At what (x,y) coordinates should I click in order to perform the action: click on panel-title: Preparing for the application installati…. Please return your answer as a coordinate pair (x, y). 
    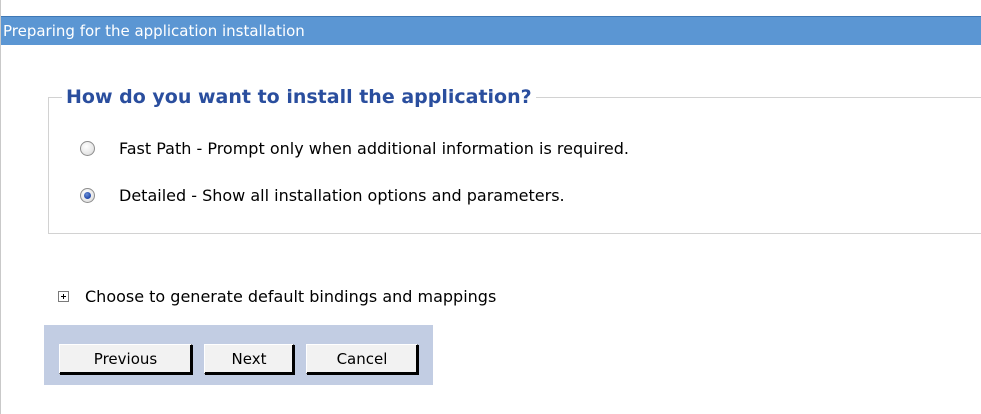
    Looking at the image, I should click on (491, 30).